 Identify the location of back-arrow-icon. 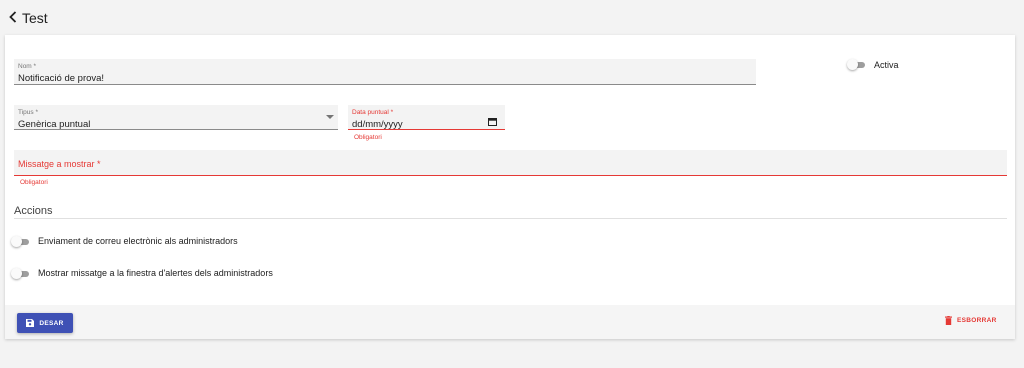
(13, 17).